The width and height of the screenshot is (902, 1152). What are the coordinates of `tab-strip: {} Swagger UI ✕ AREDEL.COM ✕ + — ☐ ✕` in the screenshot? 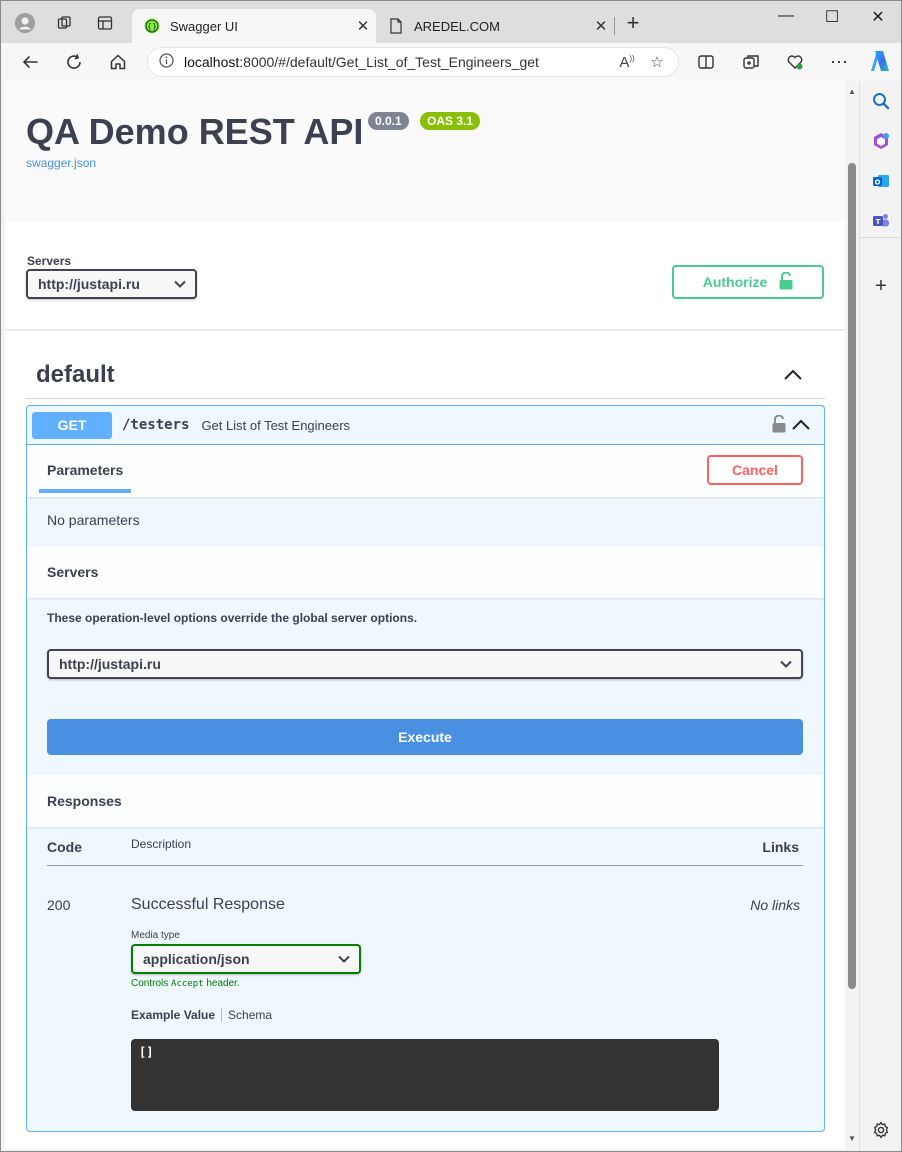 It's located at (451, 22).